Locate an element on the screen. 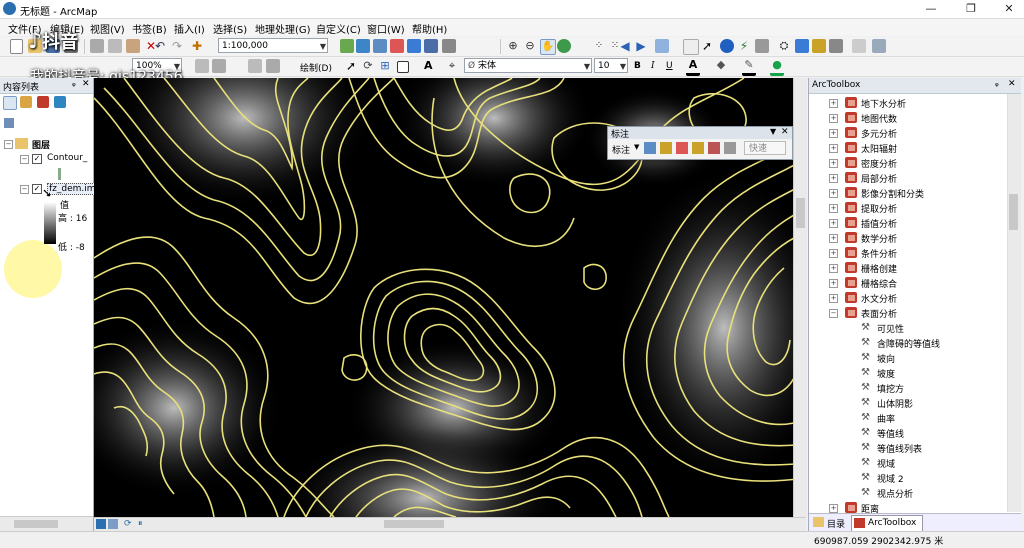 The width and height of the screenshot is (1024, 548). zoom-in-icon: ⊕ is located at coordinates (513, 46).